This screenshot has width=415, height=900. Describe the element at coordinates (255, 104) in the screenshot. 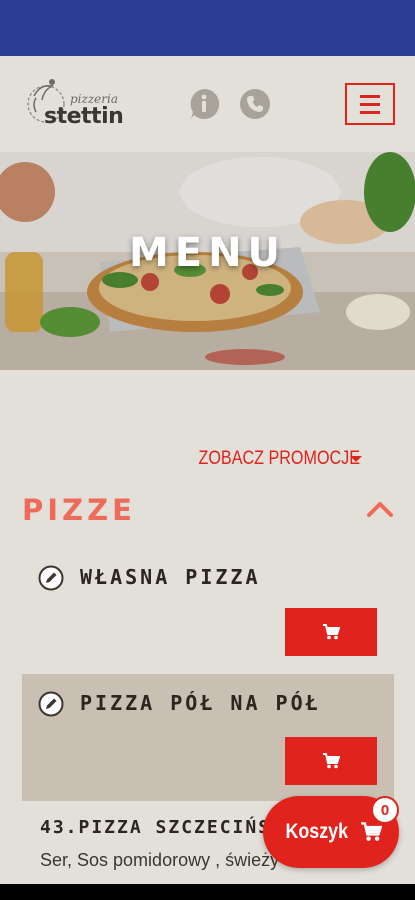

I see `phone-icon` at that location.